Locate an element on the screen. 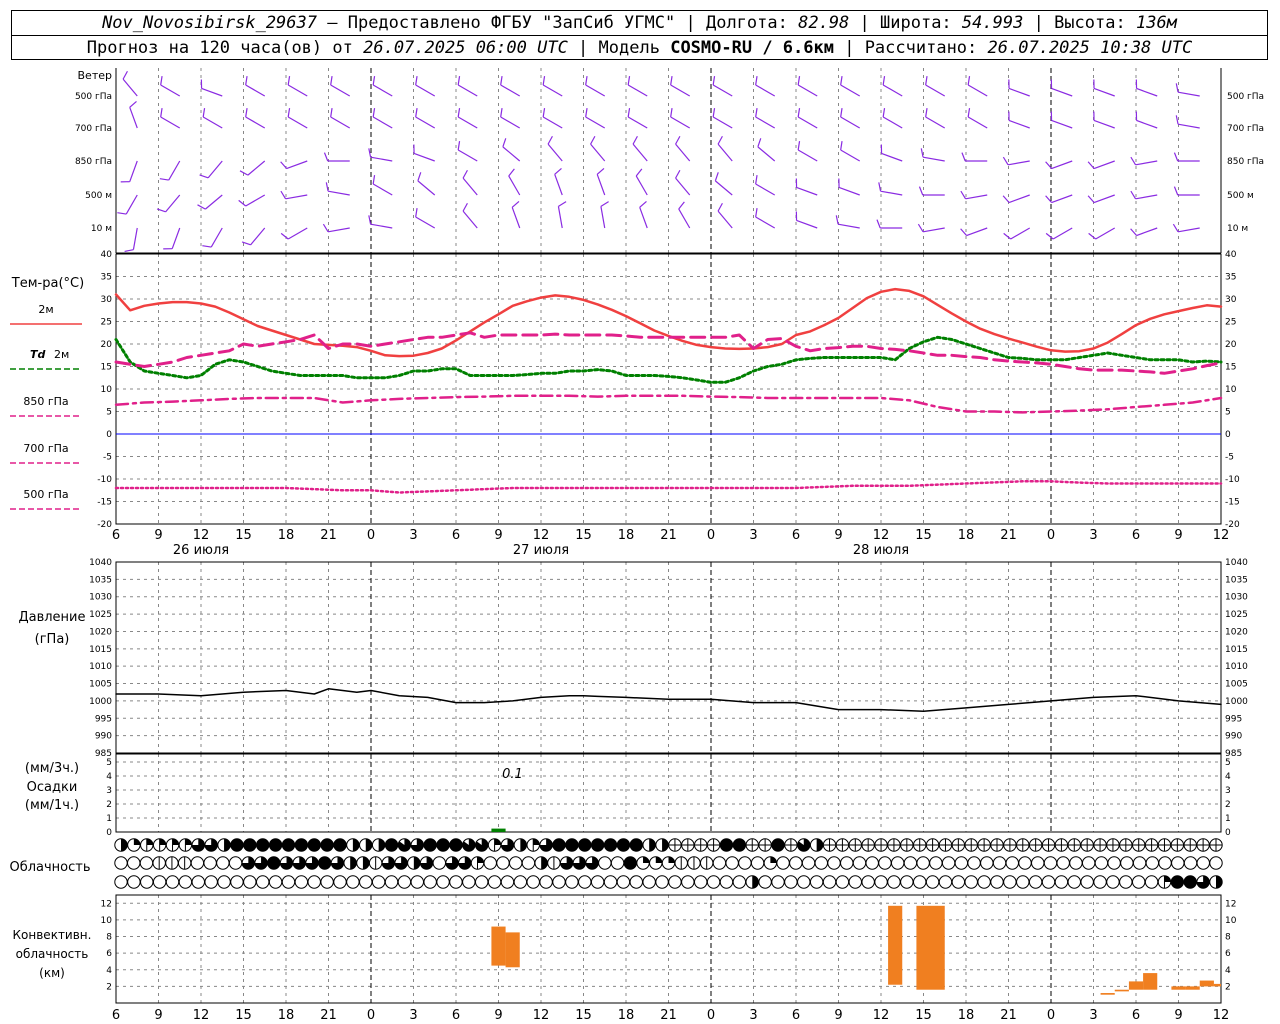  conv-xtick: 18 is located at coordinates (286, 1015).